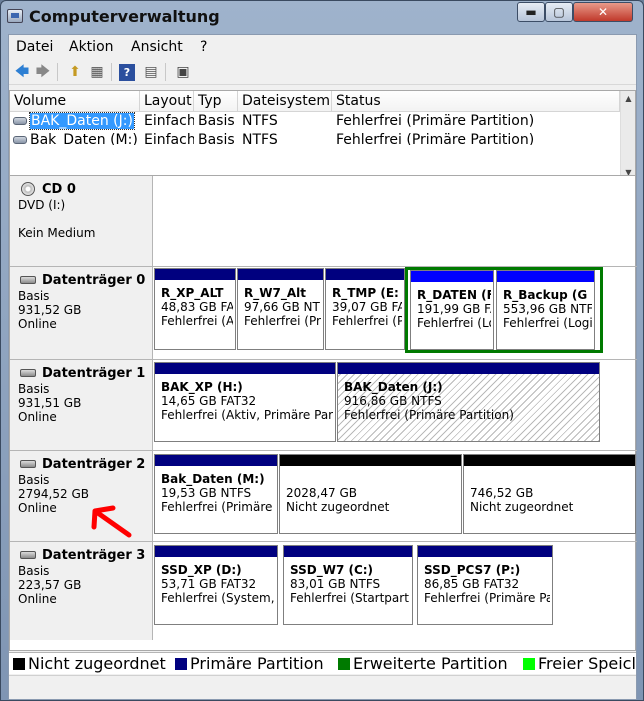 Image resolution: width=644 pixels, height=701 pixels. Describe the element at coordinates (332, 570) in the screenshot. I see `partition-name: SSD_W7 (C:)` at that location.